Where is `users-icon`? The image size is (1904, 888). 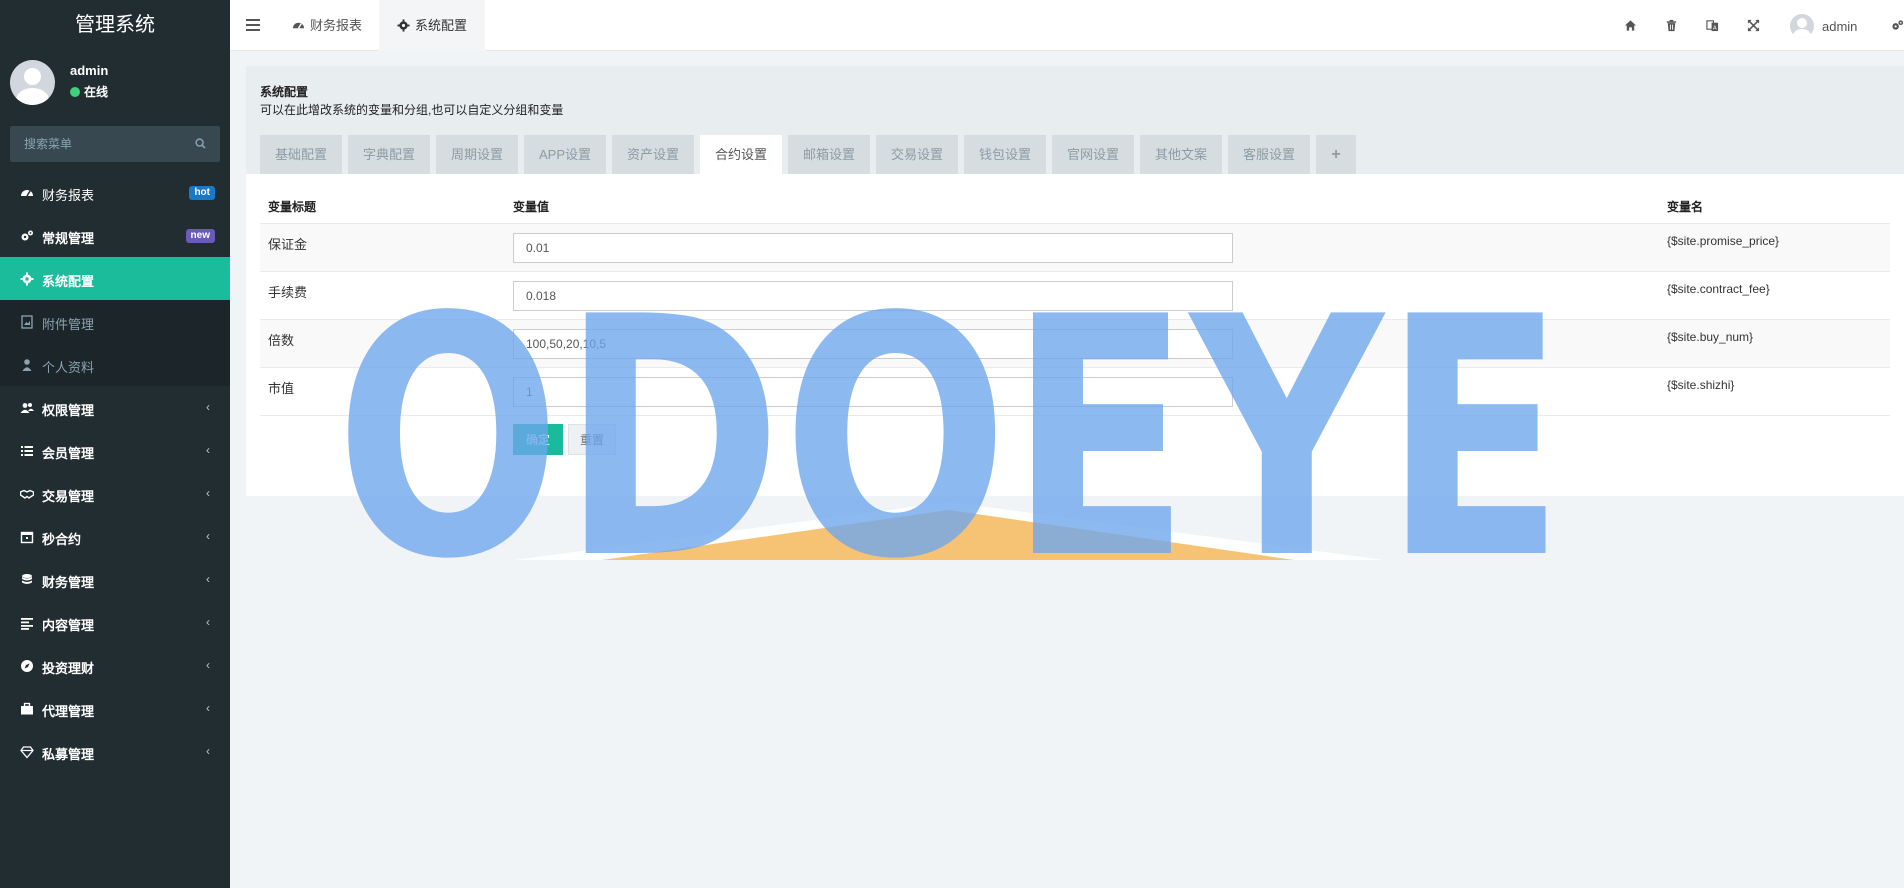 users-icon is located at coordinates (27, 408).